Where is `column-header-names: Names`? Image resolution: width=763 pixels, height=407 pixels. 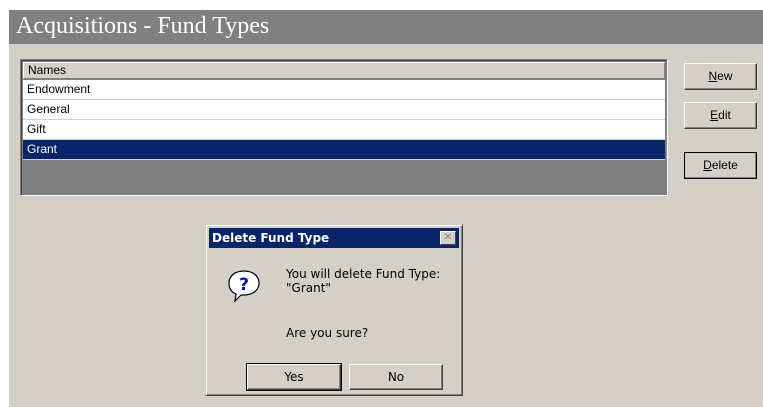 column-header-names: Names is located at coordinates (344, 70).